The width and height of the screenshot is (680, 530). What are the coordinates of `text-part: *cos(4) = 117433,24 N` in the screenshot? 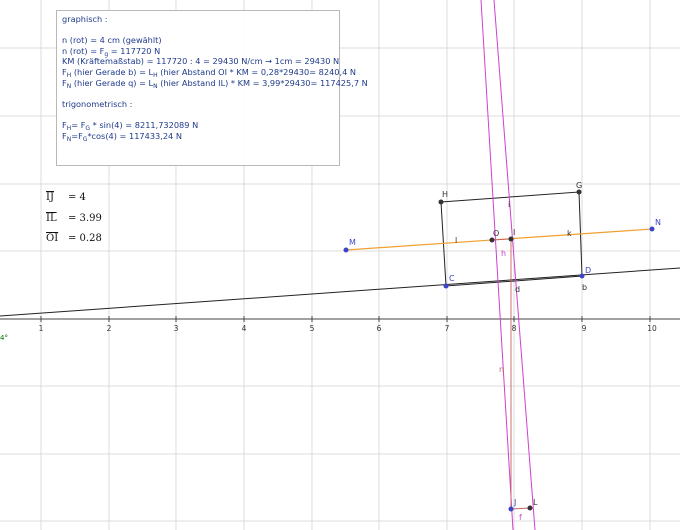 It's located at (134, 135).